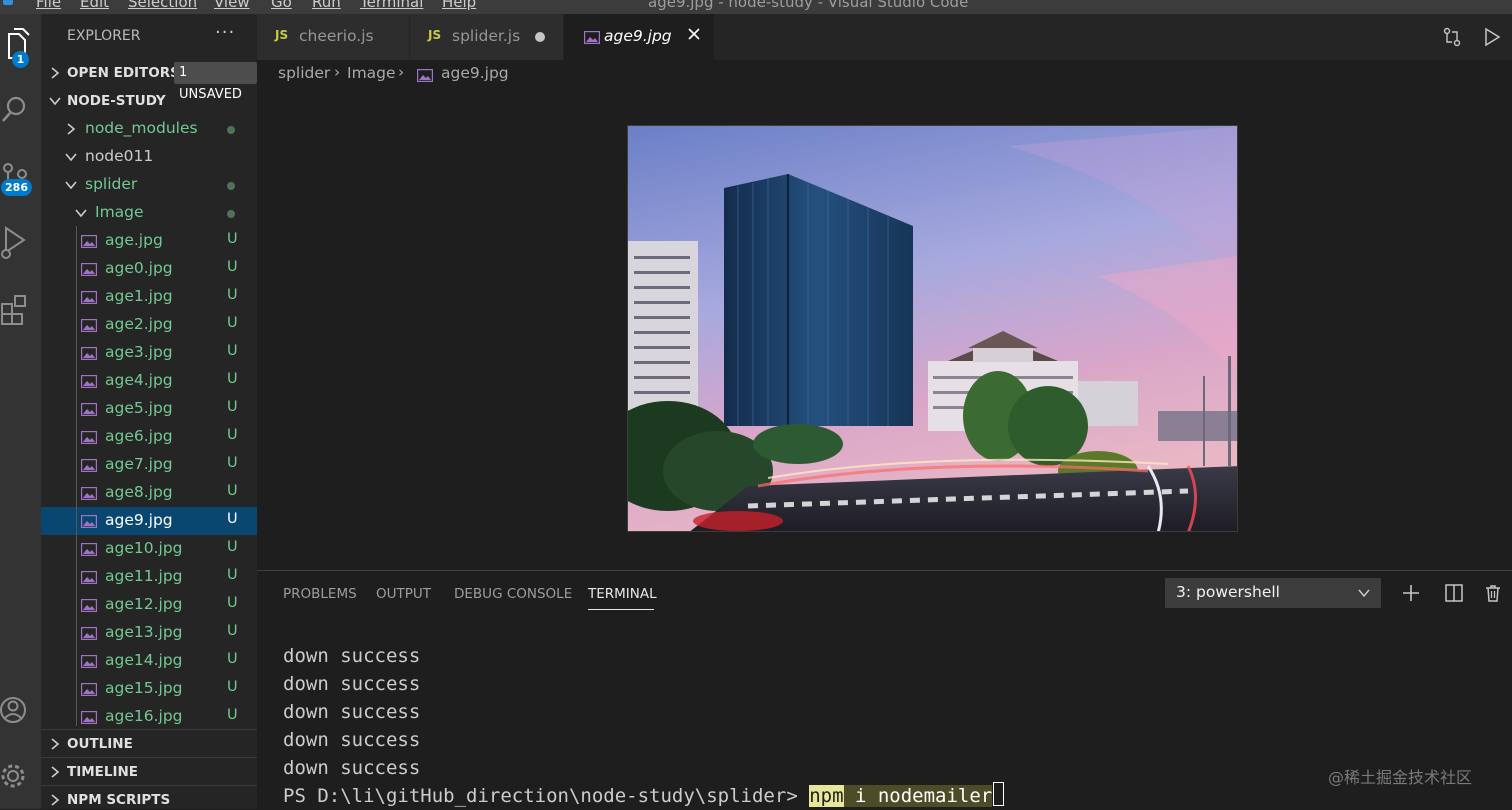 The image size is (1512, 810). What do you see at coordinates (103, 772) in the screenshot?
I see `timeline-label: TIMELINE` at bounding box center [103, 772].